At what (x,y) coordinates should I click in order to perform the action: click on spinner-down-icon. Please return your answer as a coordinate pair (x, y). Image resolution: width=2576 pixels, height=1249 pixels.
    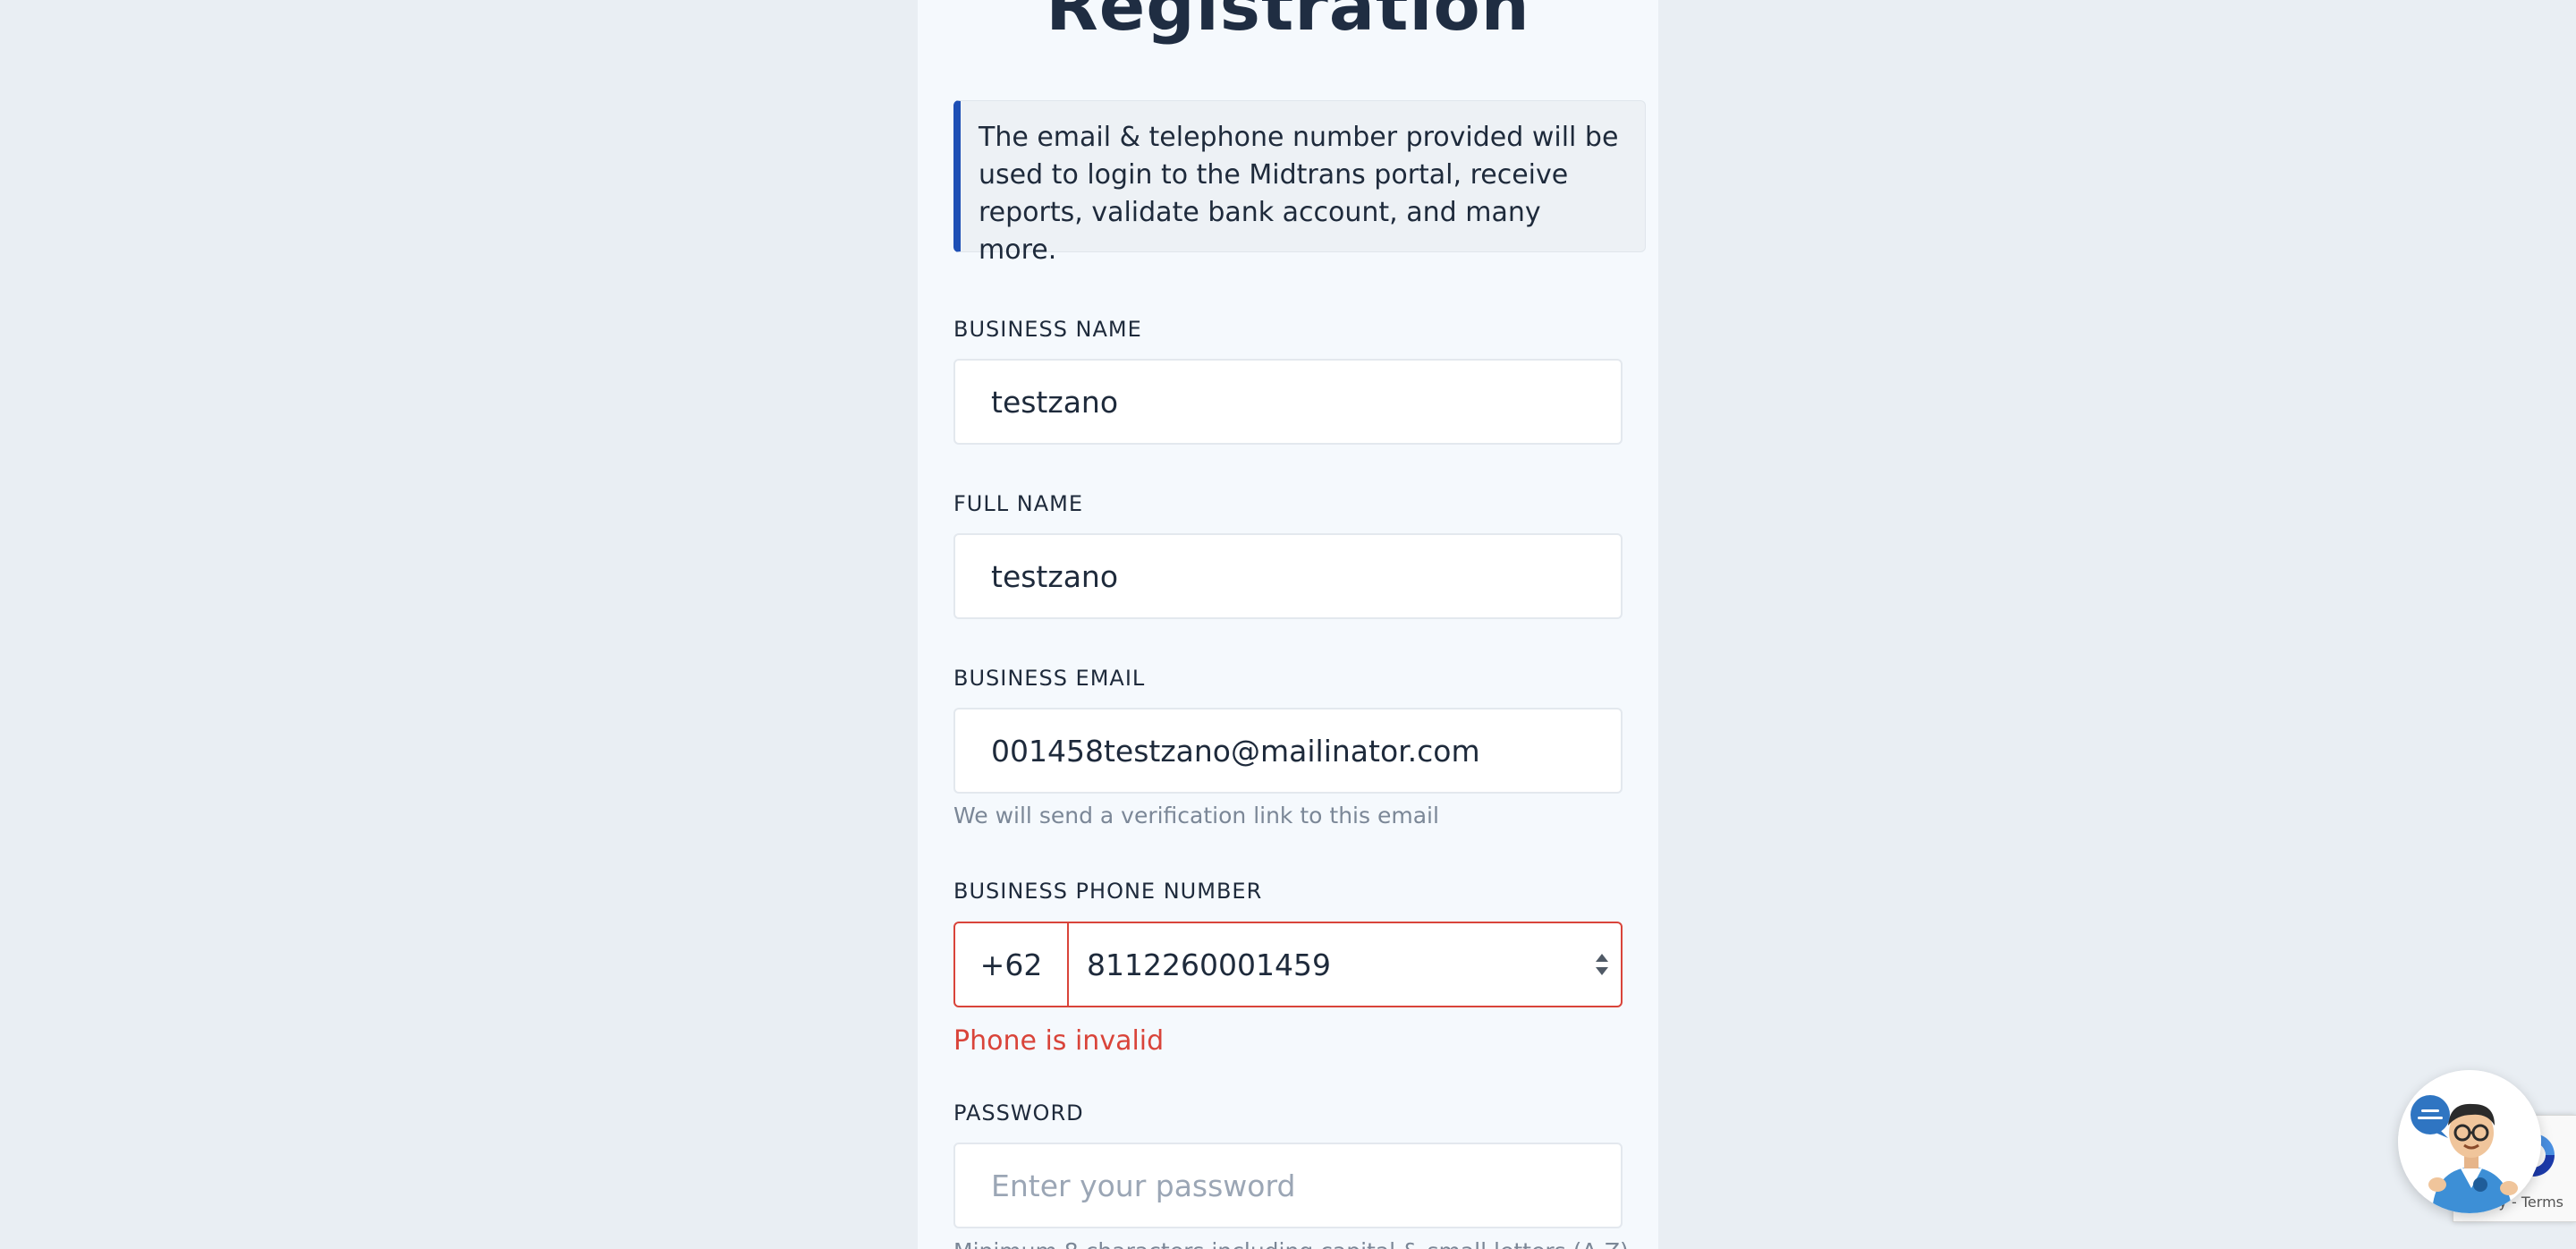
    Looking at the image, I should click on (1602, 971).